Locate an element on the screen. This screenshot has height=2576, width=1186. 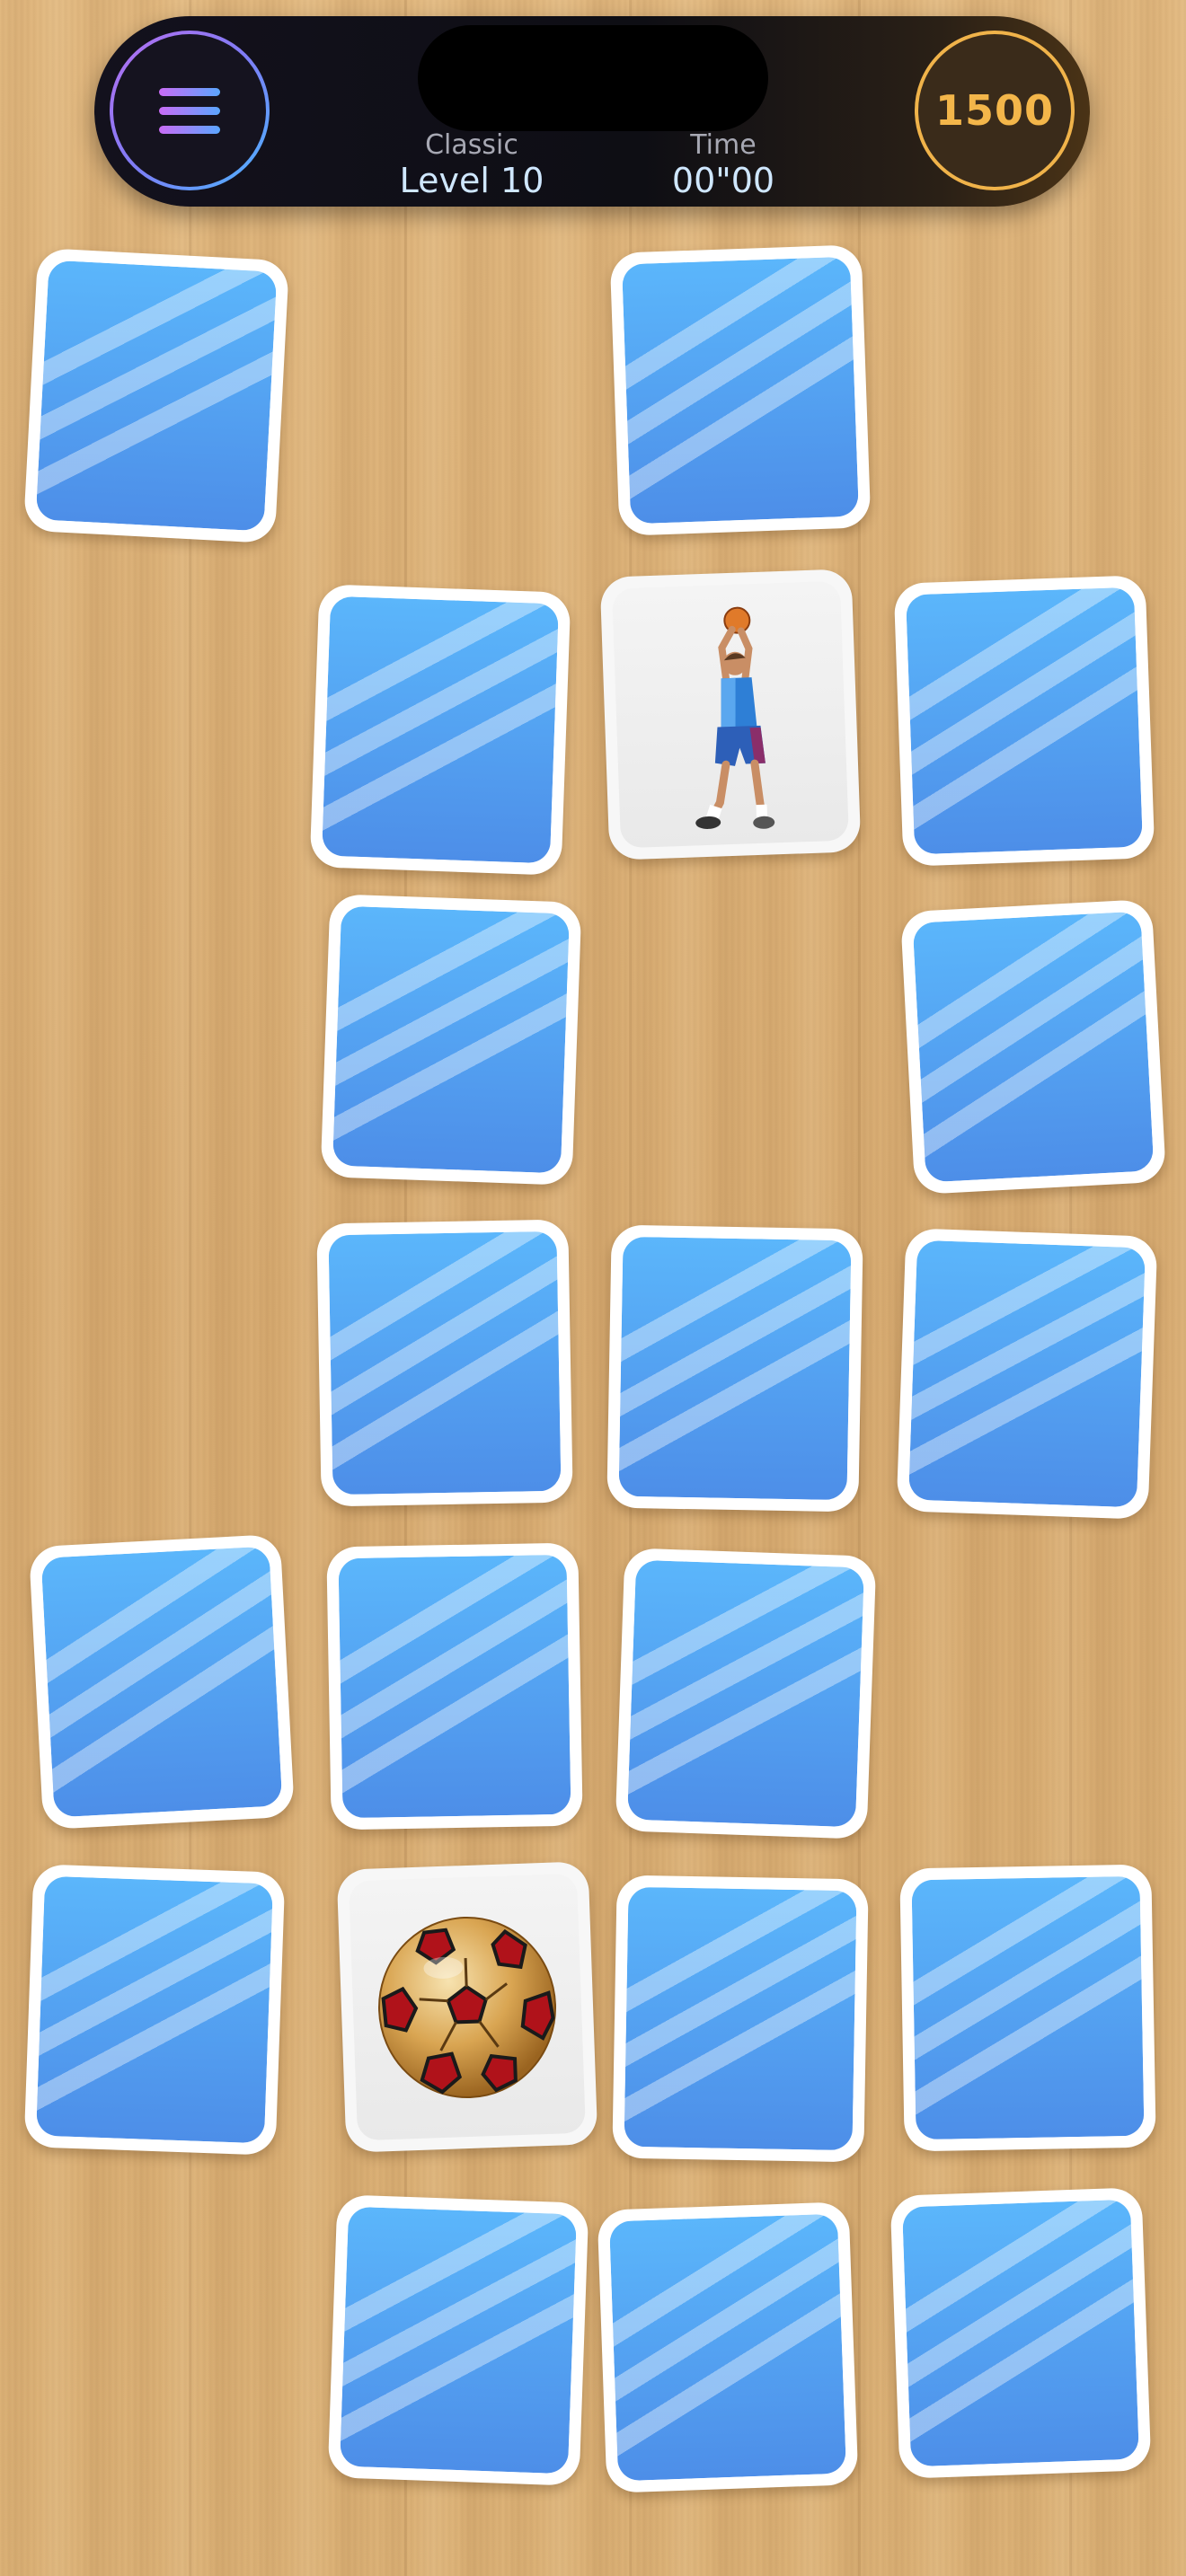
time-value: 00"00 is located at coordinates (723, 180).